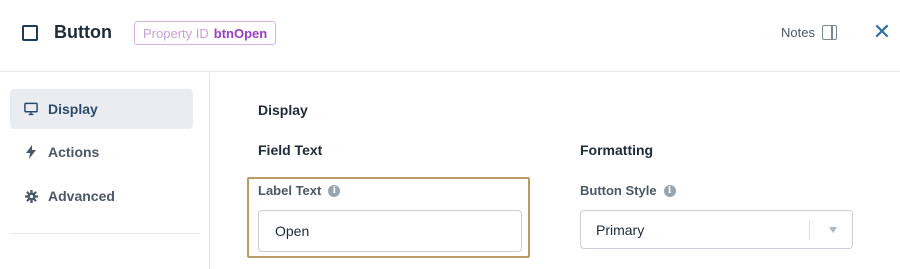  I want to click on button-style-label-text: Button Style, so click(618, 190).